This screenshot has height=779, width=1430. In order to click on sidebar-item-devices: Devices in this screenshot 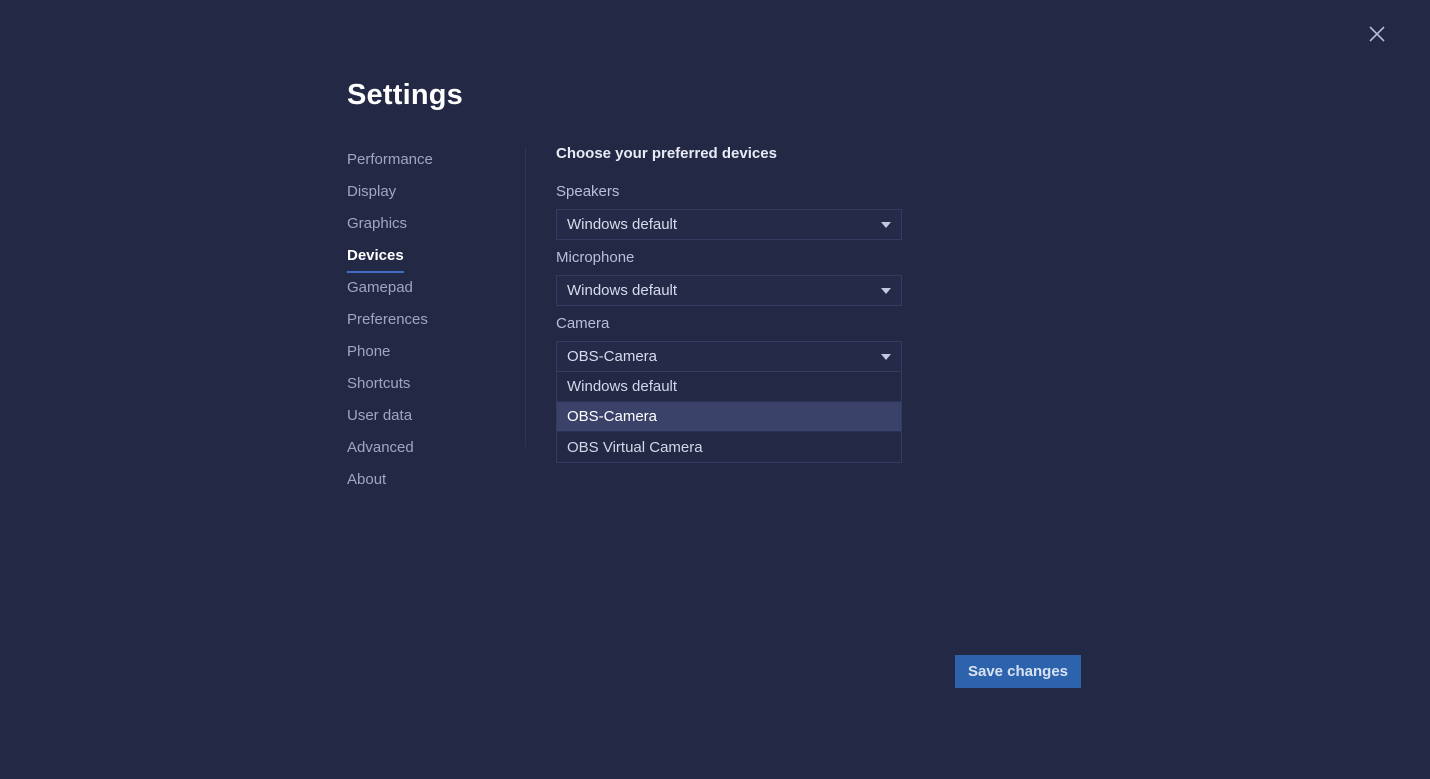, I will do `click(375, 257)`.